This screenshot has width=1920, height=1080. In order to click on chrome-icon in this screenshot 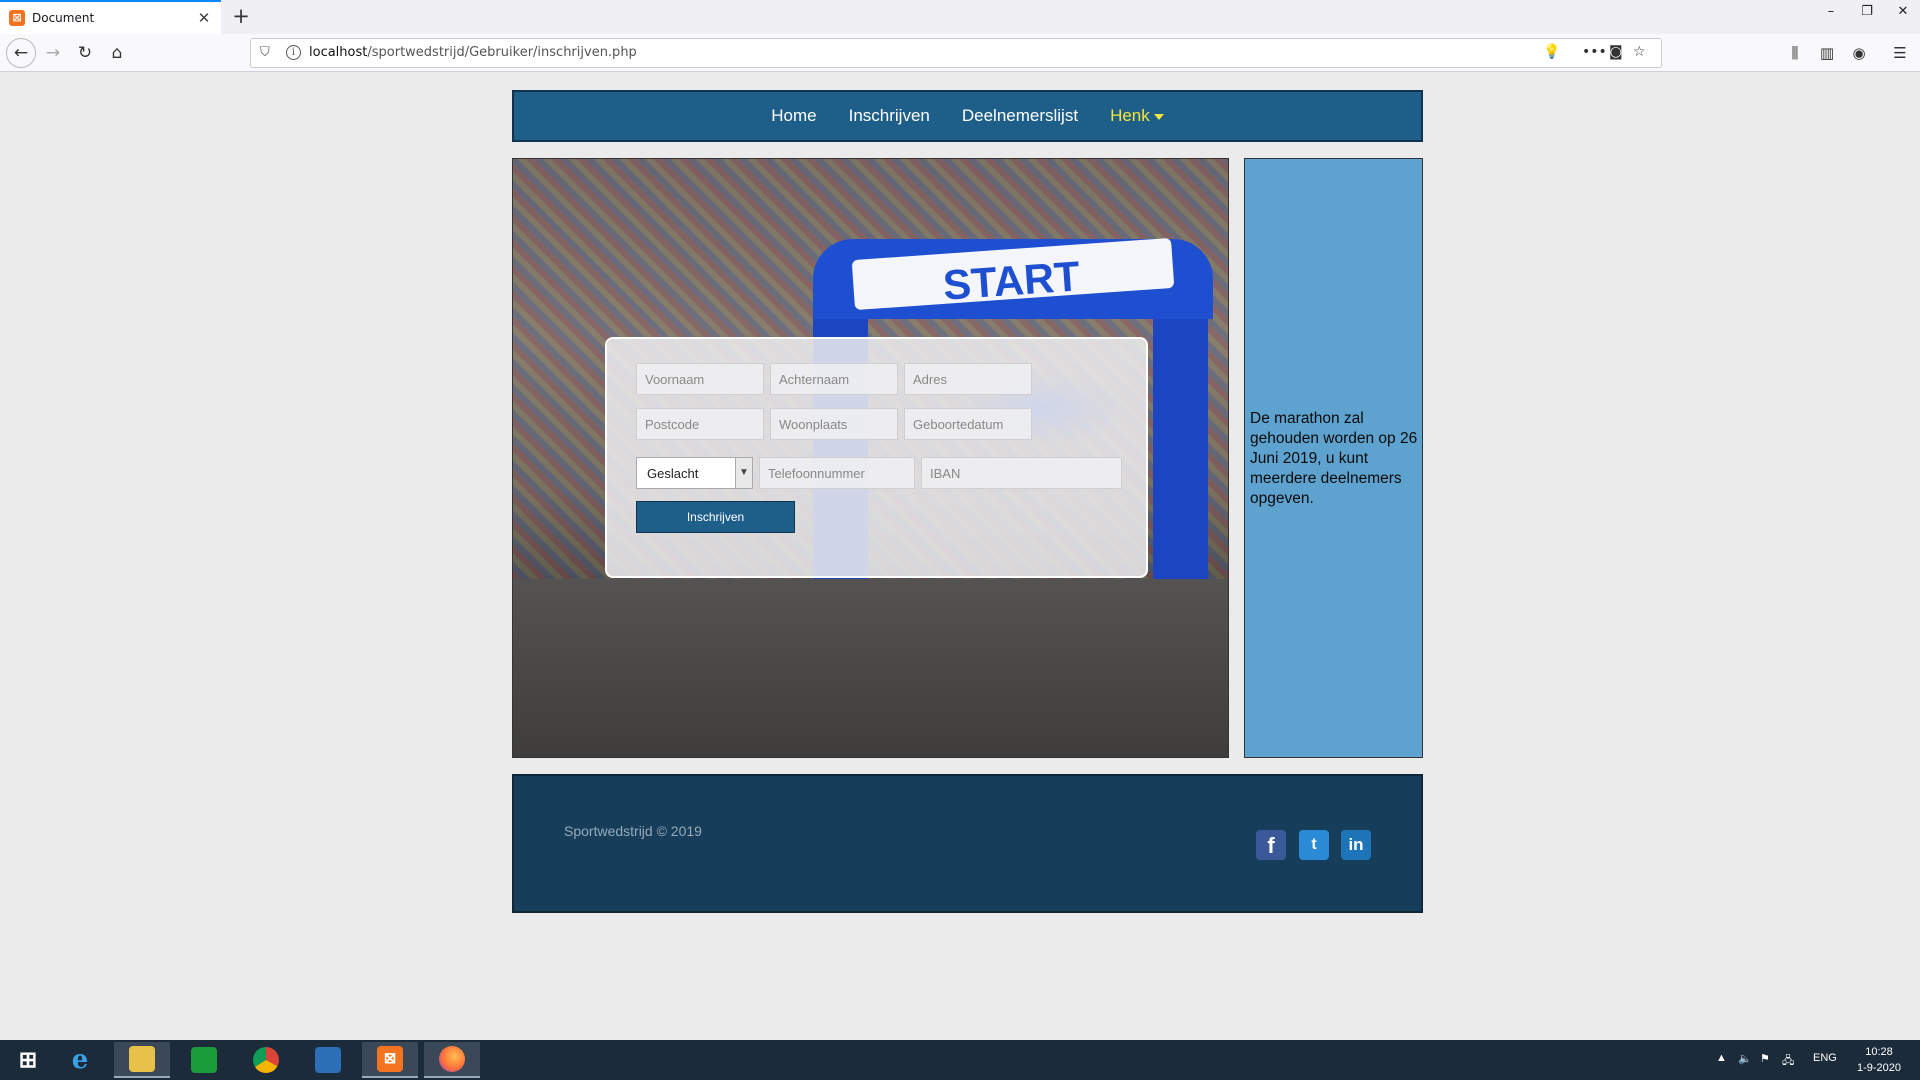, I will do `click(266, 1060)`.